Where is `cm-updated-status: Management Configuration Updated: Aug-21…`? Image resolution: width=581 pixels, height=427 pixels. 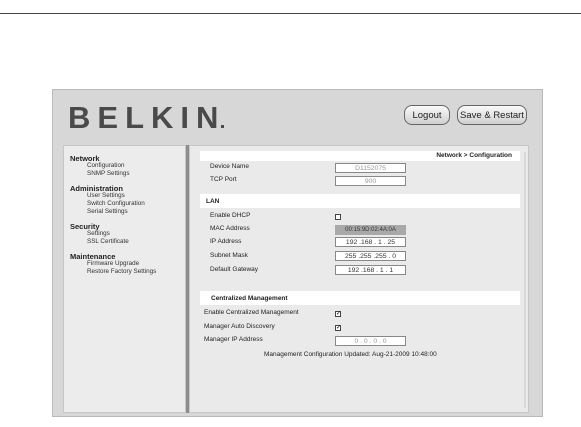 cm-updated-status: Management Configuration Updated: Aug-21… is located at coordinates (350, 354).